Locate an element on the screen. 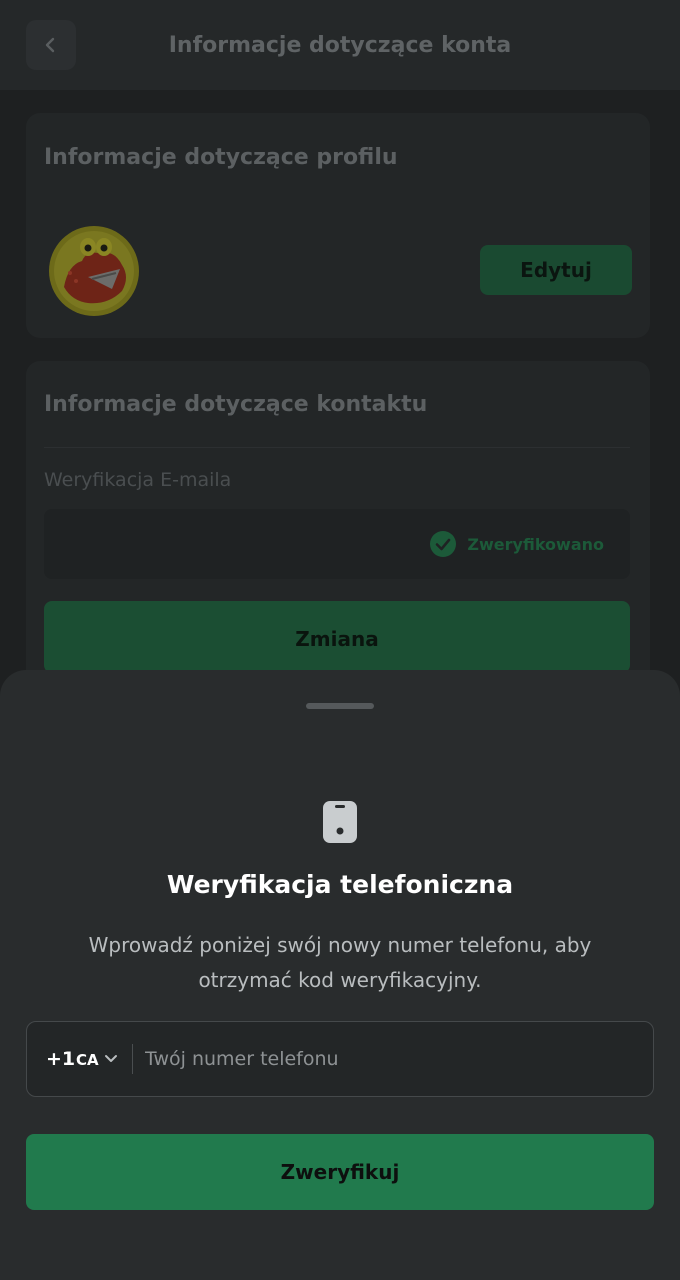  profile-card-title: Informacje dotyczące profilu is located at coordinates (221, 157).